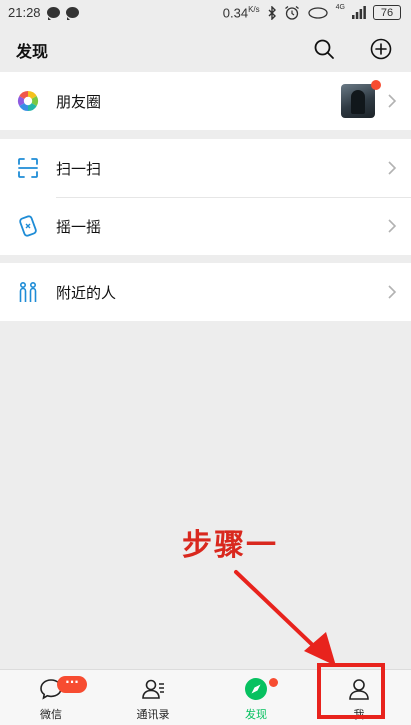  I want to click on row-moments: 朋友圈, so click(205, 101).